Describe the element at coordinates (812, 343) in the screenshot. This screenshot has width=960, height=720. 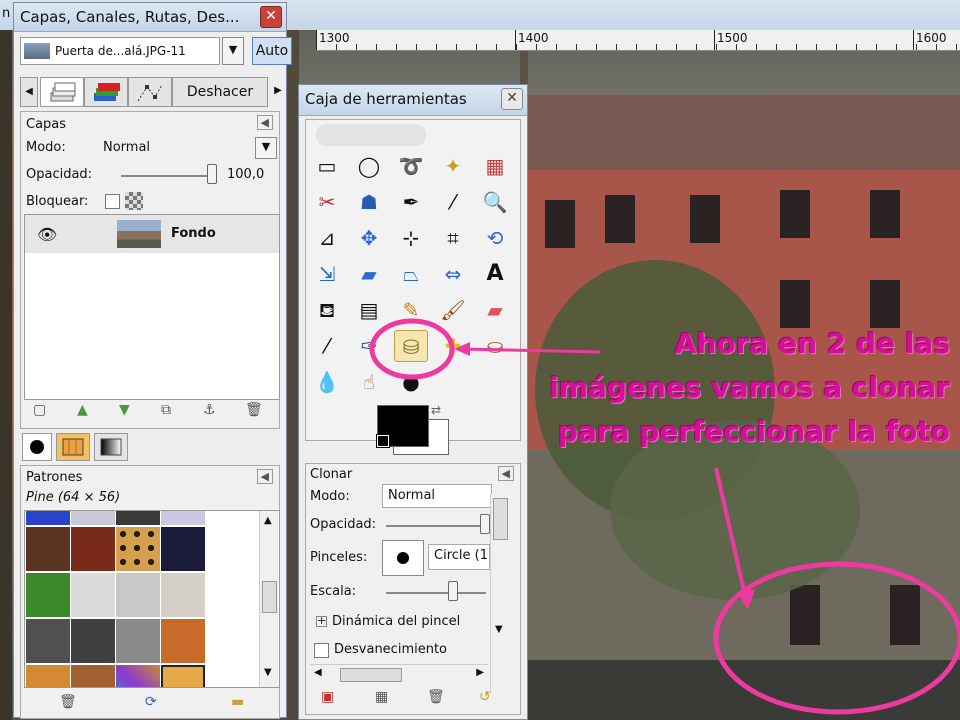
I see `annotation-line: Ahora en 2 de las` at that location.